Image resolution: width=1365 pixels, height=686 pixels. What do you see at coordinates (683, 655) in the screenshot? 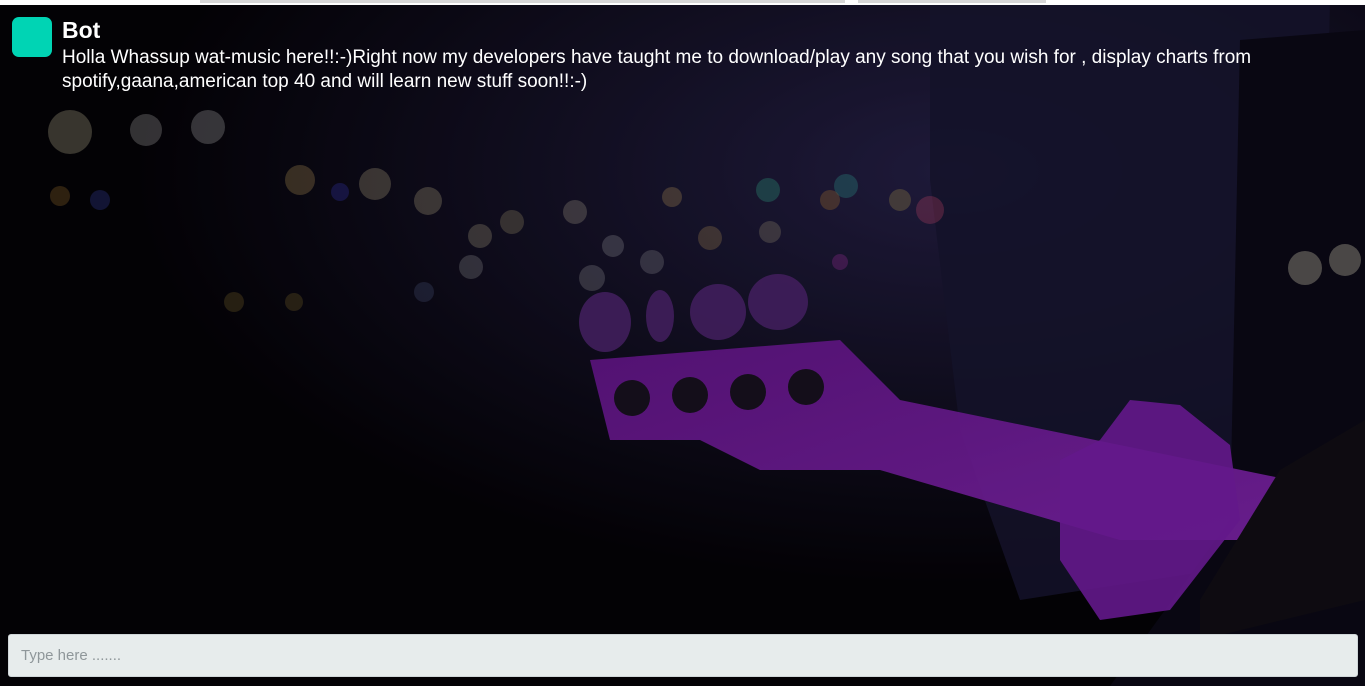
I see `message-input` at bounding box center [683, 655].